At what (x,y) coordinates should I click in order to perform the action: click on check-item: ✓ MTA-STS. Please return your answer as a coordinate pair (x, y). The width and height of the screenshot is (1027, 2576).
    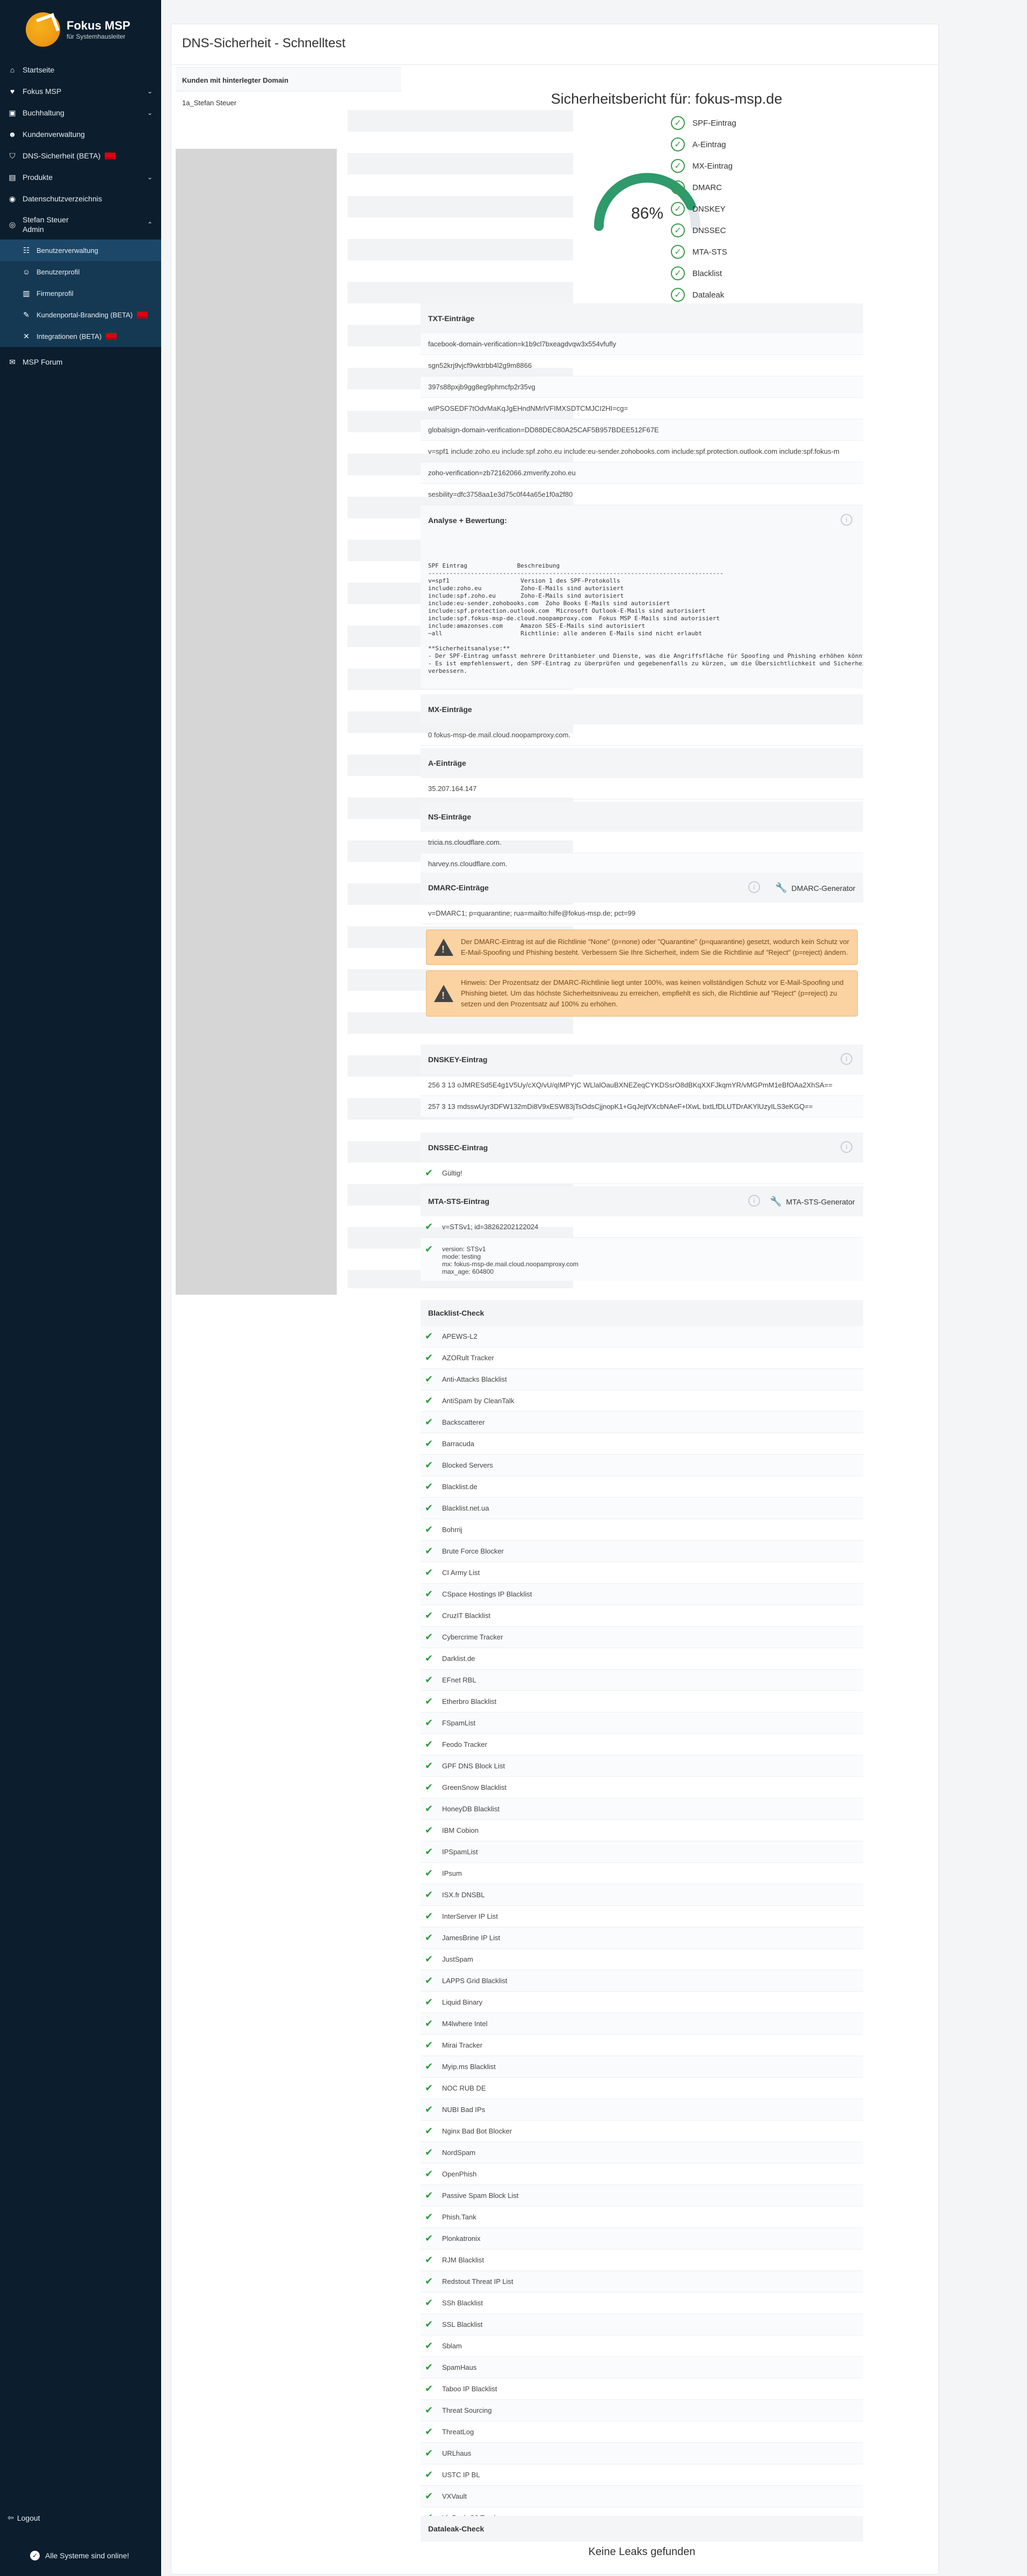
    Looking at the image, I should click on (752, 252).